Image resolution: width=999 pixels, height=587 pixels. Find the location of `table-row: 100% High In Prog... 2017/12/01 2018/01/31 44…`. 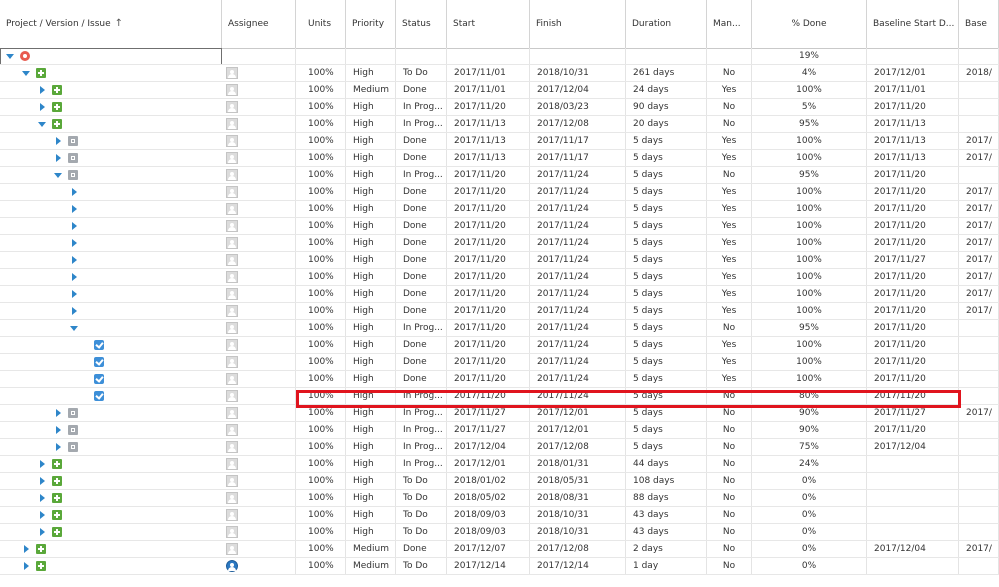

table-row: 100% High In Prog... 2017/12/01 2018/01/31 44… is located at coordinates (499, 464).